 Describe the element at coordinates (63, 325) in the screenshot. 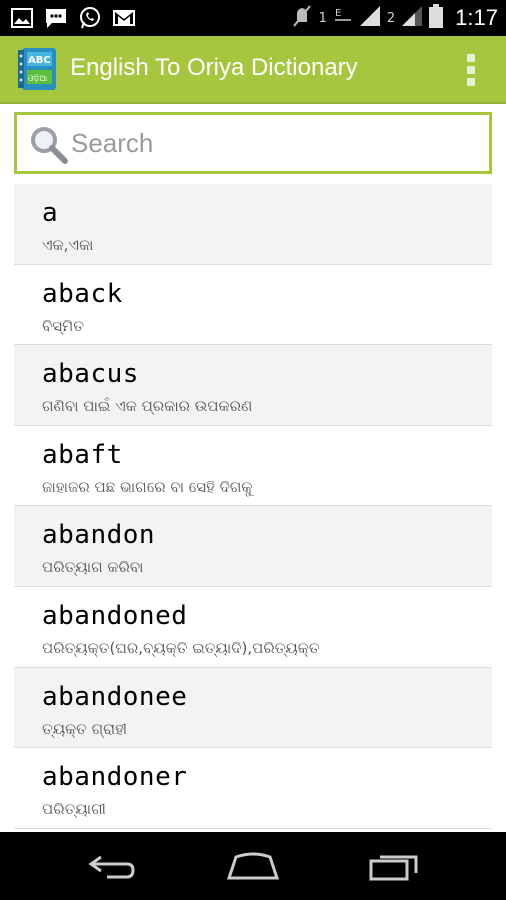

I see `meaning-label: ବିସ୍ମିତ` at that location.